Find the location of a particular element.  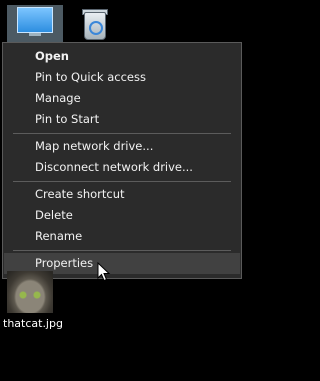

recycle-logo-icon is located at coordinates (96, 28).